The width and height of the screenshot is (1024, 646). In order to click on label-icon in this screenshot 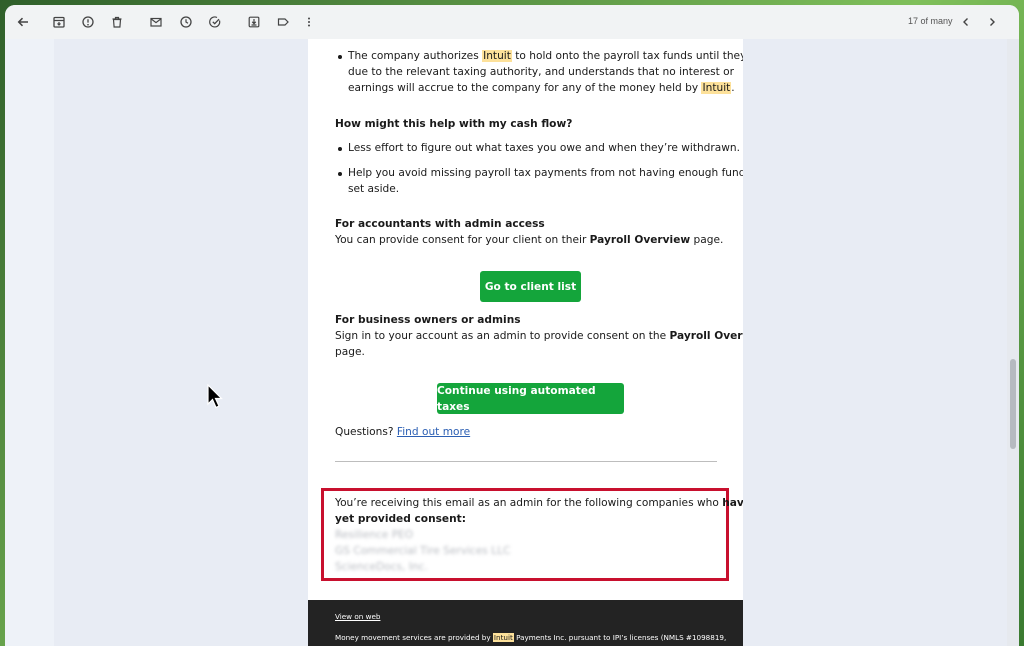, I will do `click(283, 22)`.